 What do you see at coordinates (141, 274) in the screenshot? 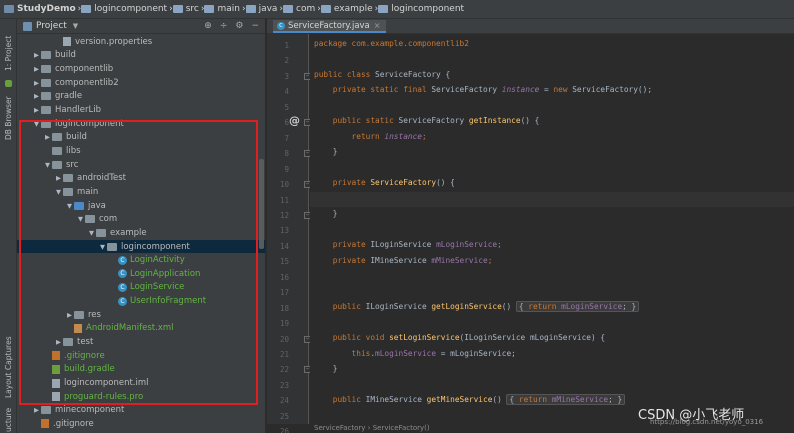
I see `tree-item: C LoginApplication` at bounding box center [141, 274].